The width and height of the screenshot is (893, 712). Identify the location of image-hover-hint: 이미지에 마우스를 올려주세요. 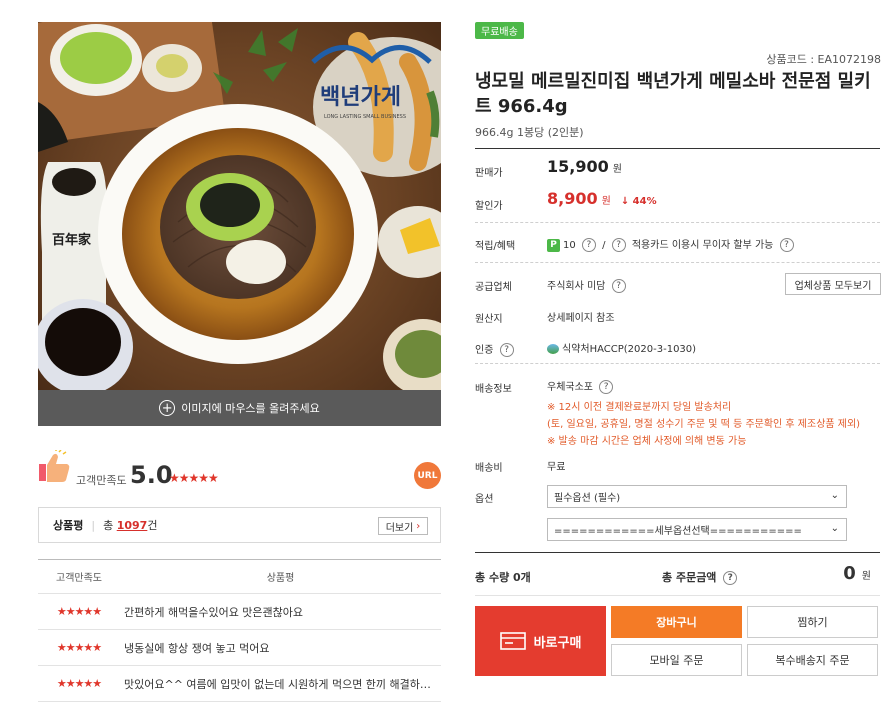
(250, 408).